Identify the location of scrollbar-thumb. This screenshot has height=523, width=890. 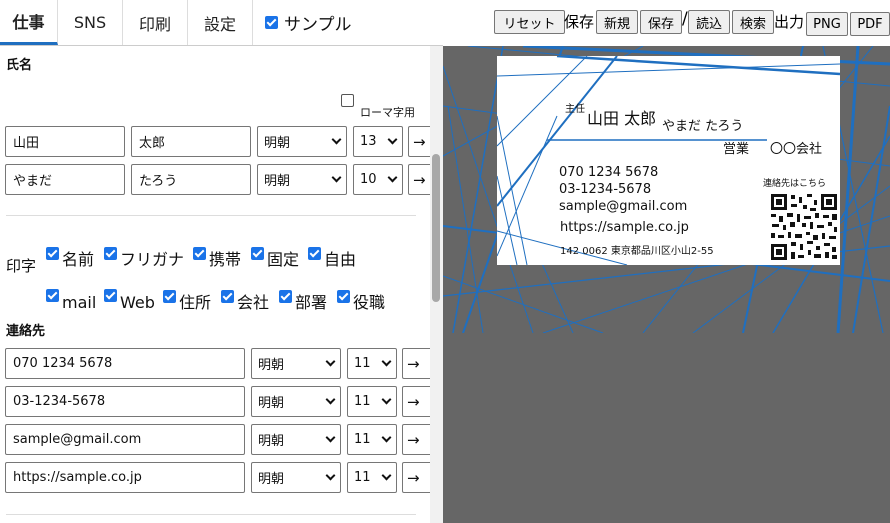
(436, 228).